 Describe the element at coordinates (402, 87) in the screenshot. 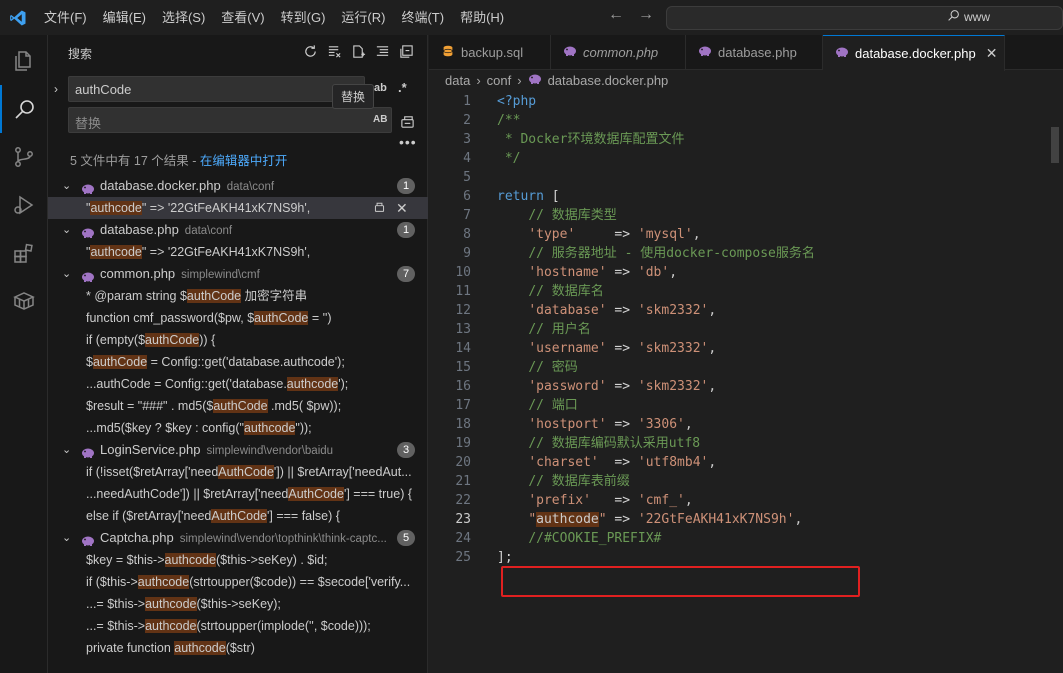

I see `regex-option: .*` at that location.